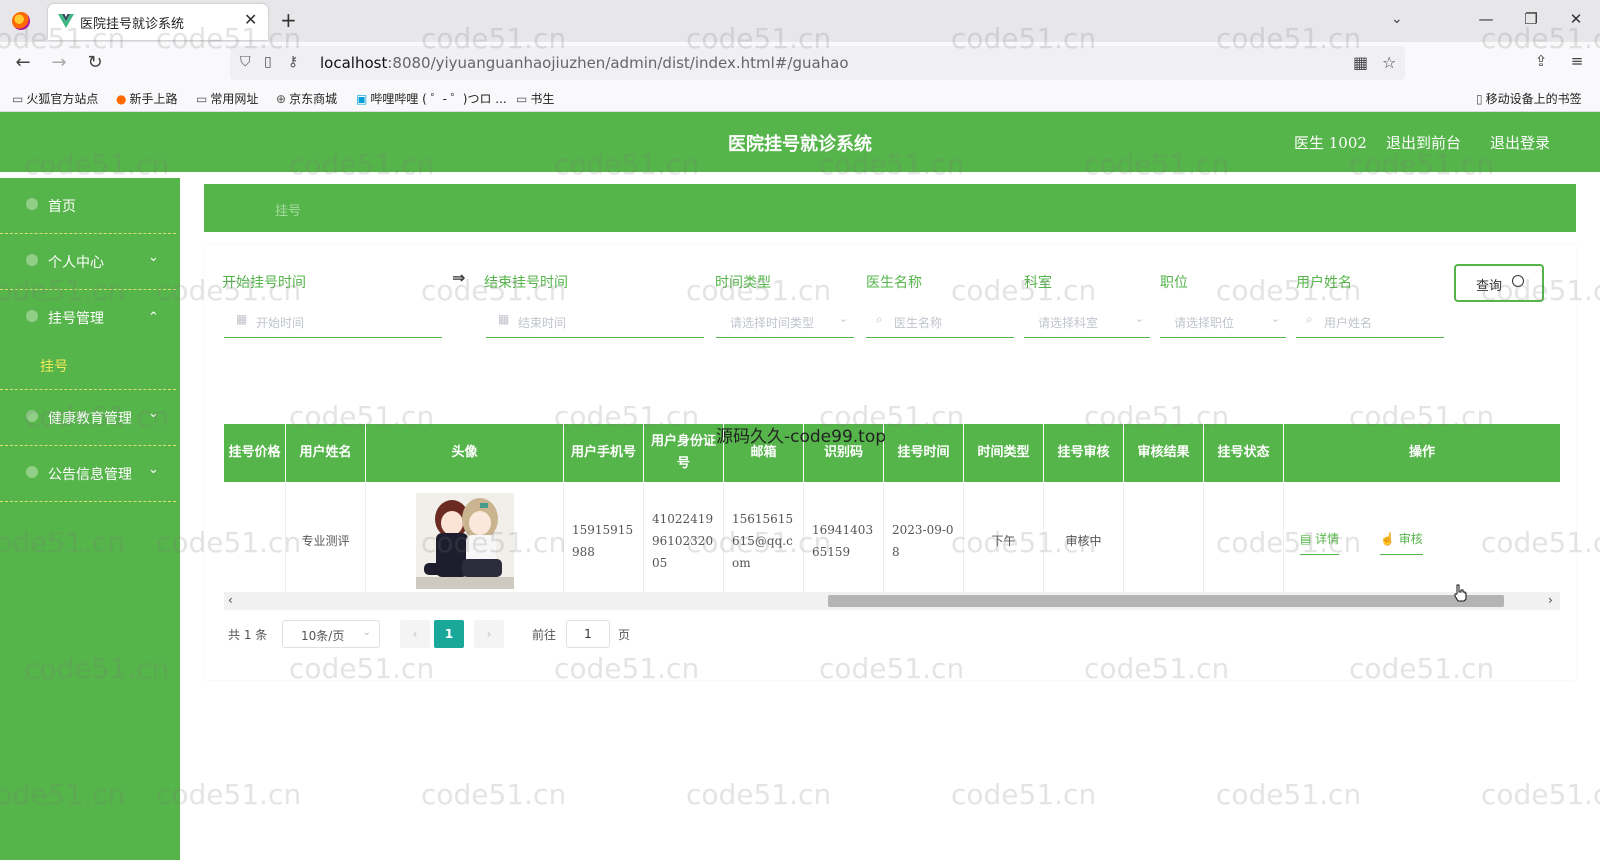 This screenshot has width=1600, height=860. I want to click on next-page-button: ›, so click(489, 634).